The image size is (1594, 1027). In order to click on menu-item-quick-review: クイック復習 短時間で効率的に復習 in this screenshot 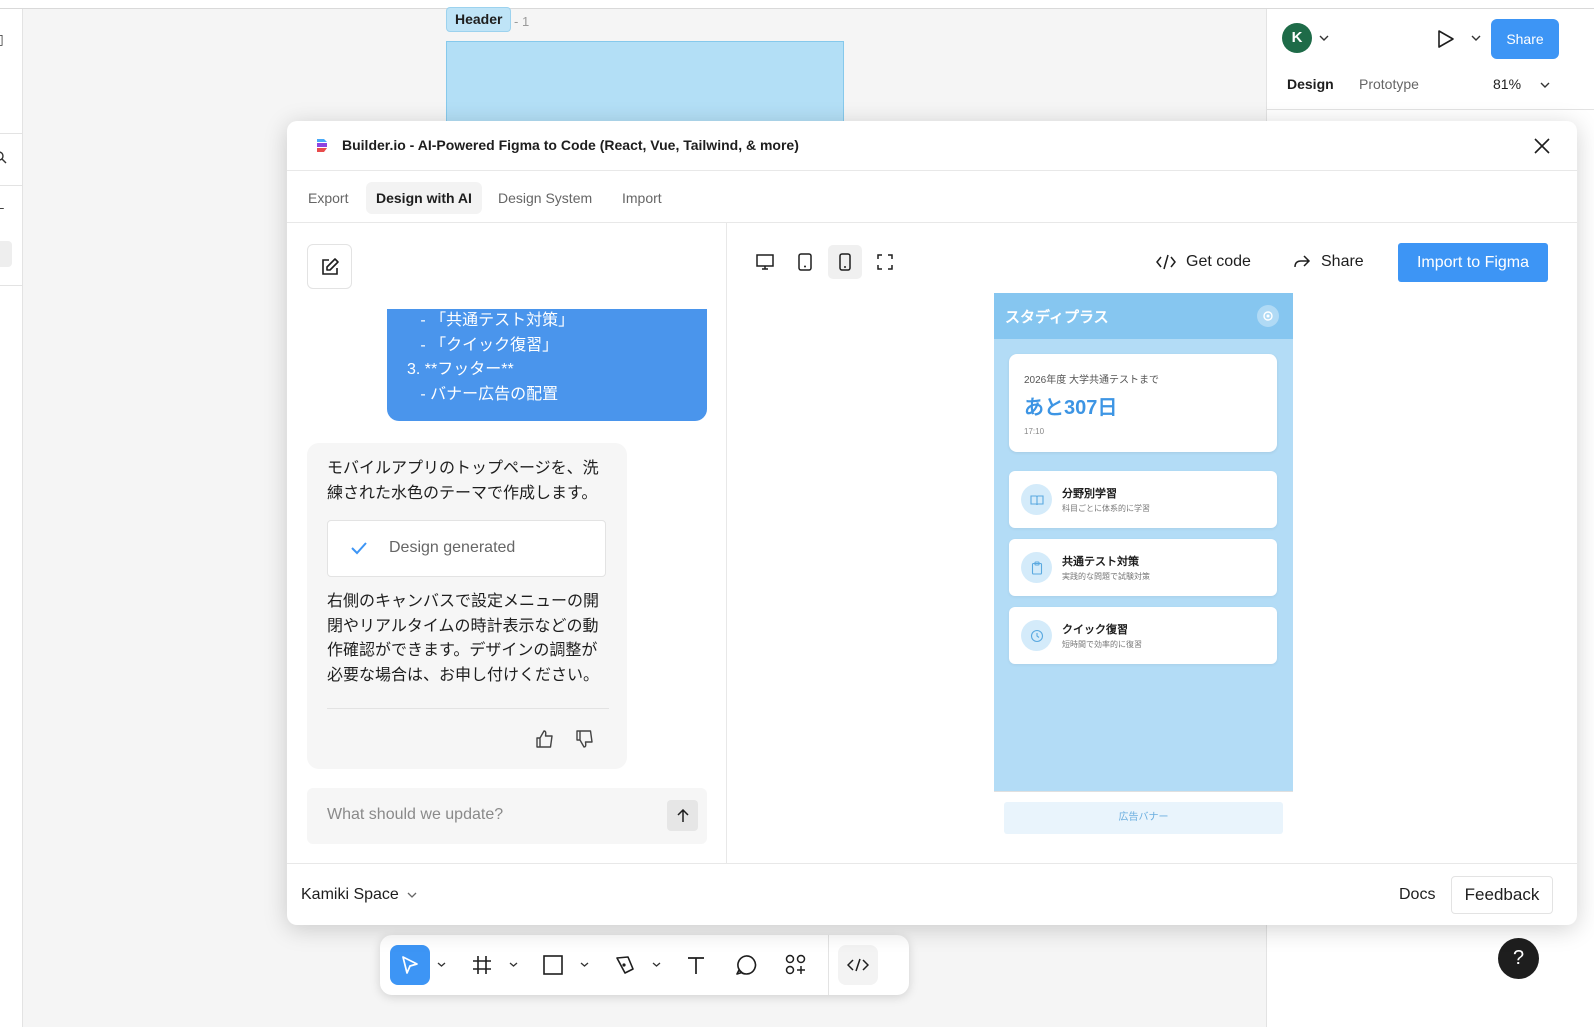, I will do `click(1143, 635)`.